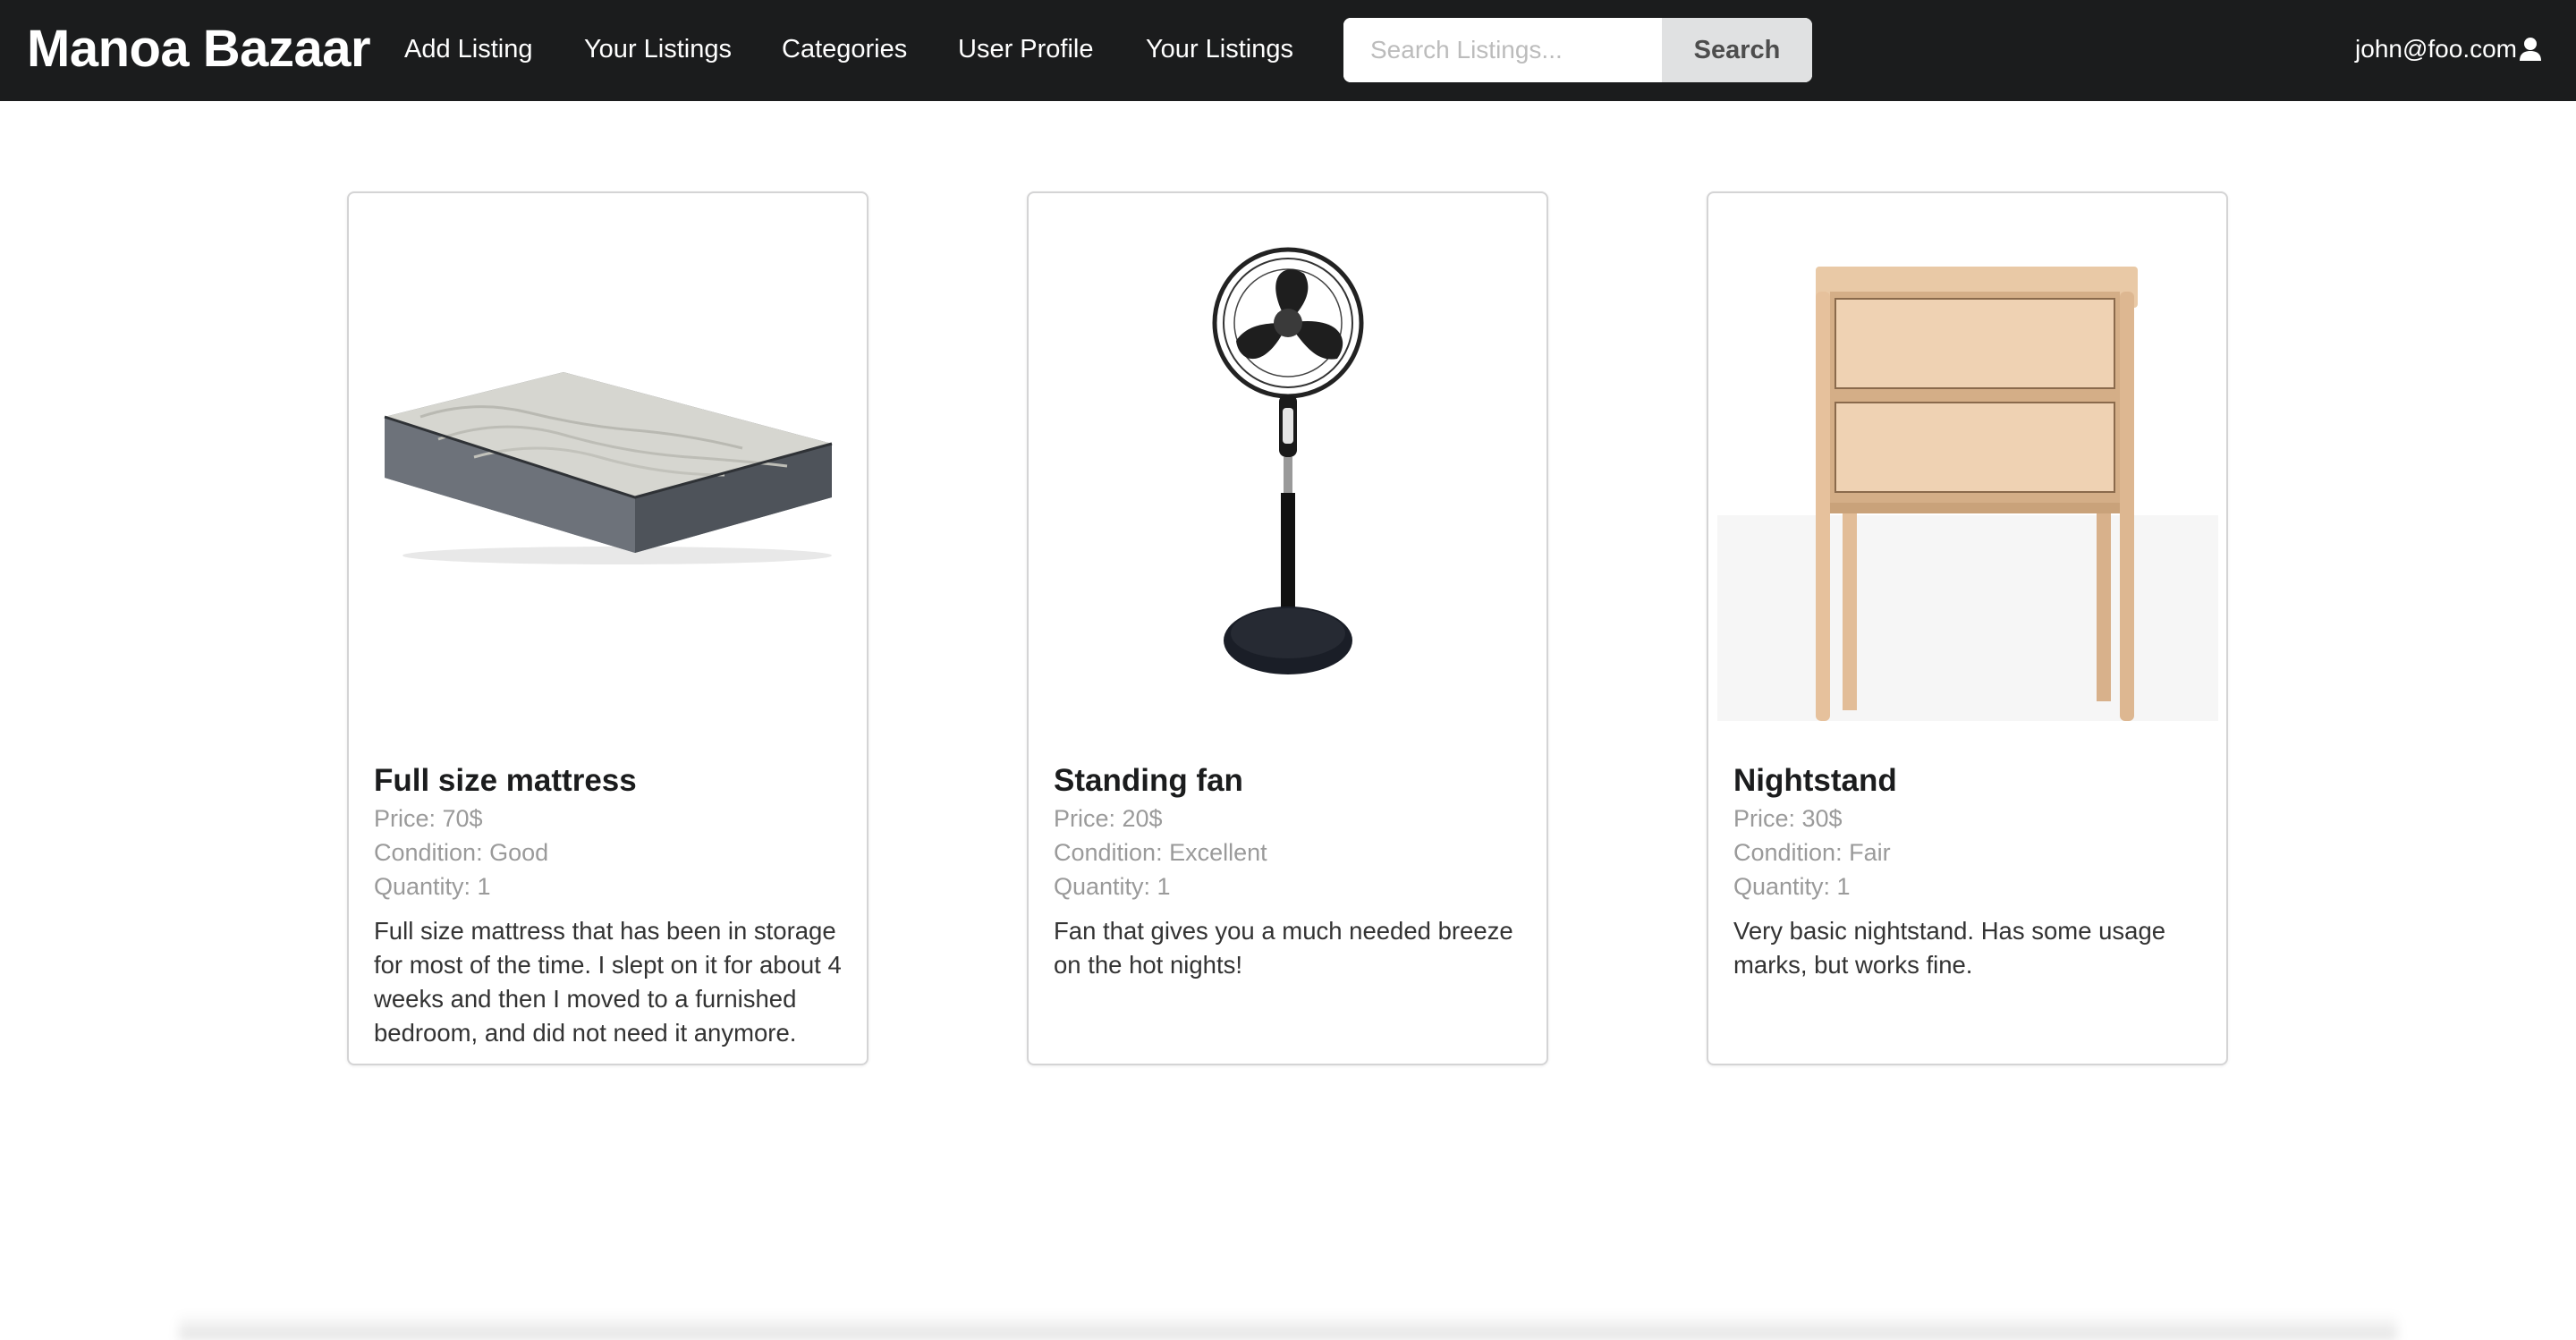  What do you see at coordinates (1970, 780) in the screenshot?
I see `listing-title: Nightstand` at bounding box center [1970, 780].